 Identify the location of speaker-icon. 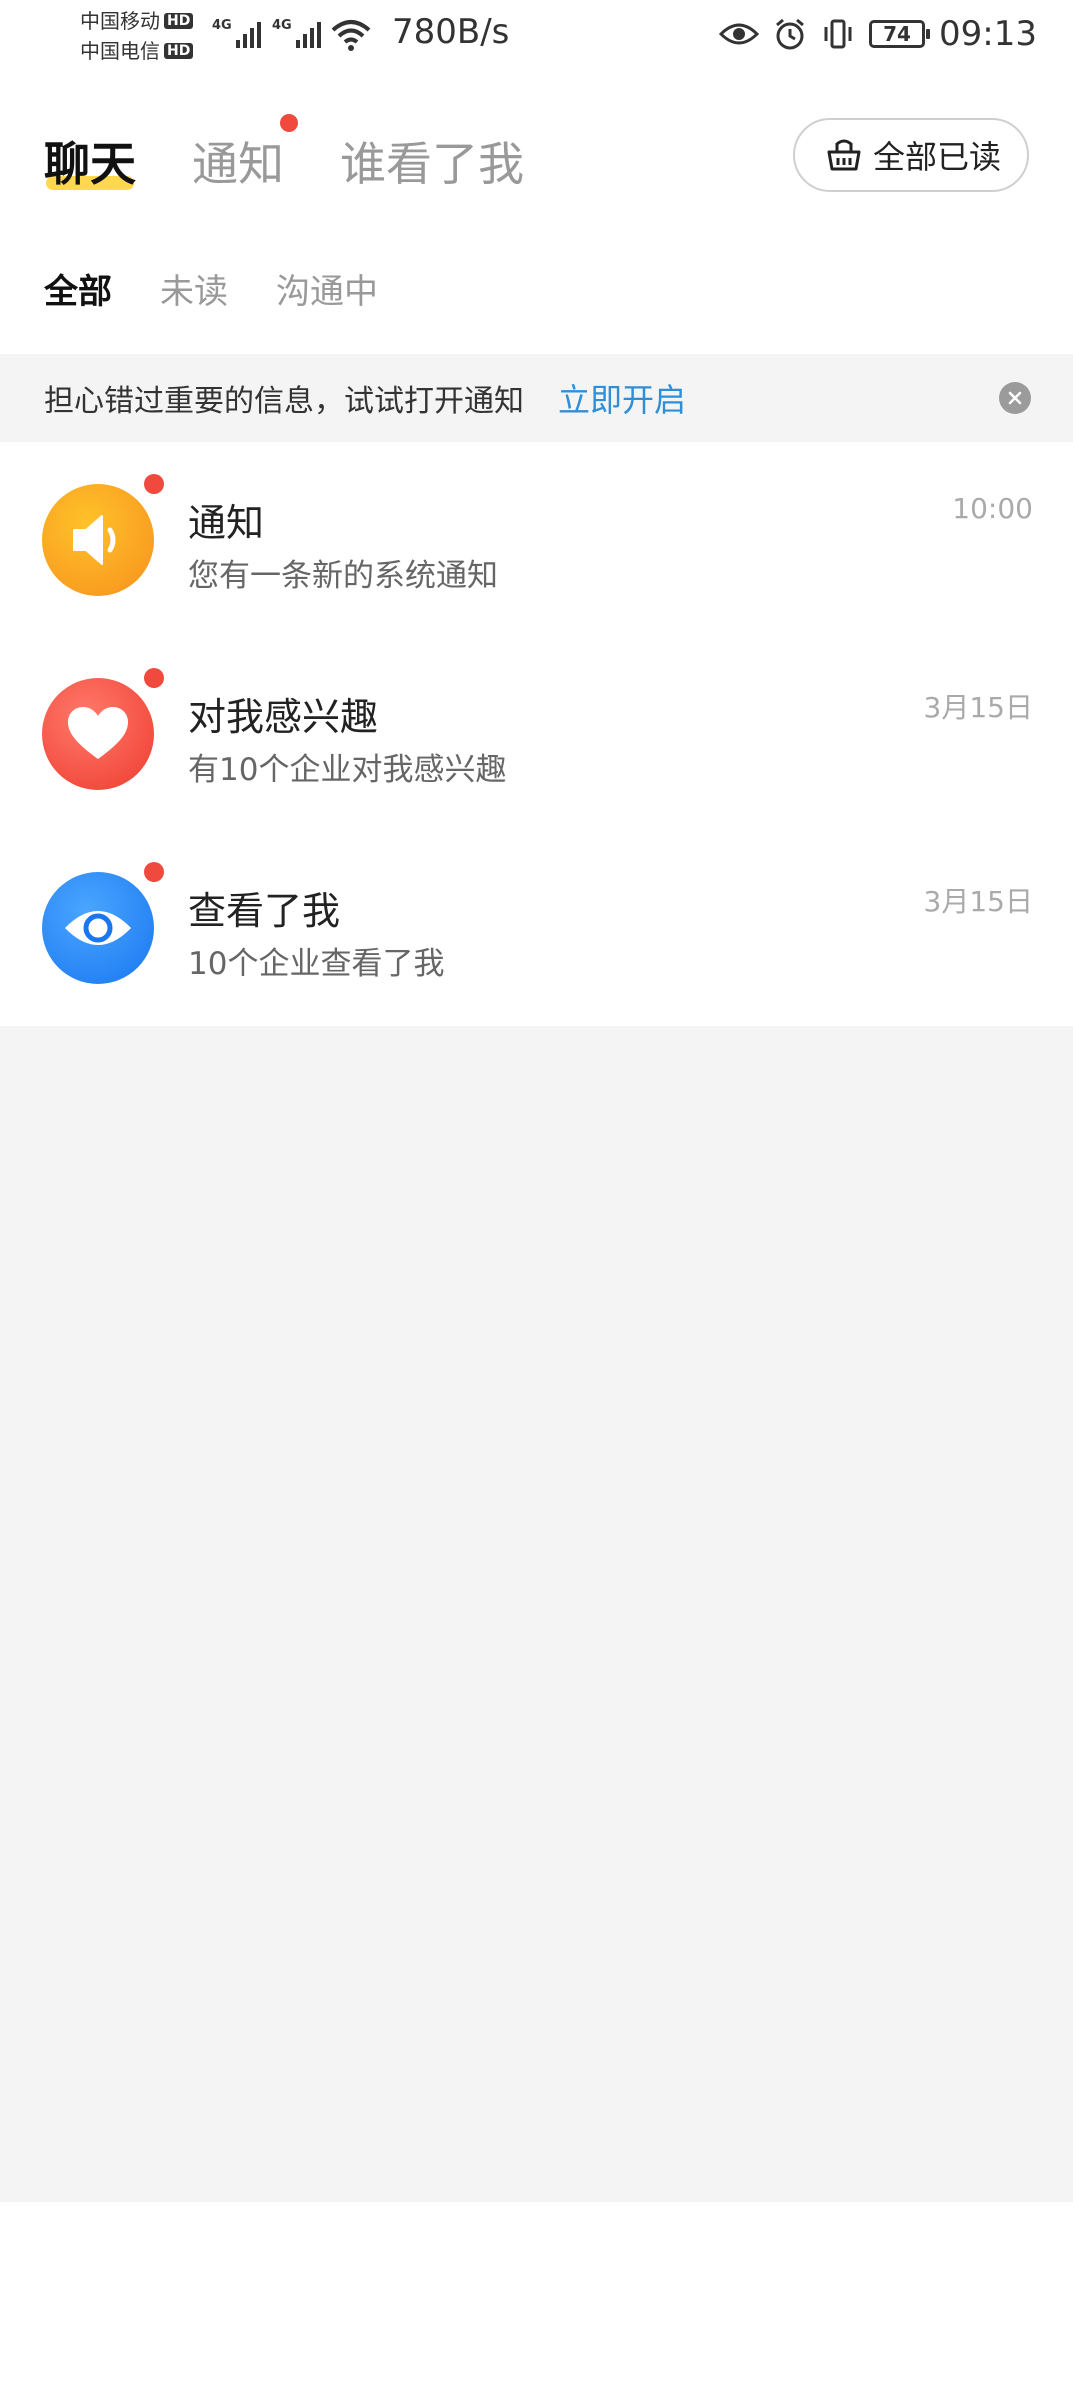
(94, 540).